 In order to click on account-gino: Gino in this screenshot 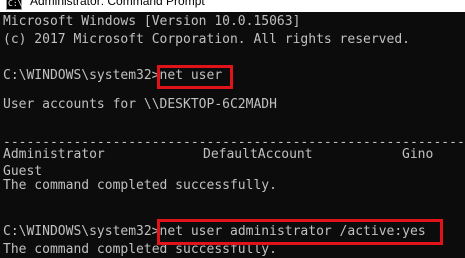, I will do `click(418, 154)`.